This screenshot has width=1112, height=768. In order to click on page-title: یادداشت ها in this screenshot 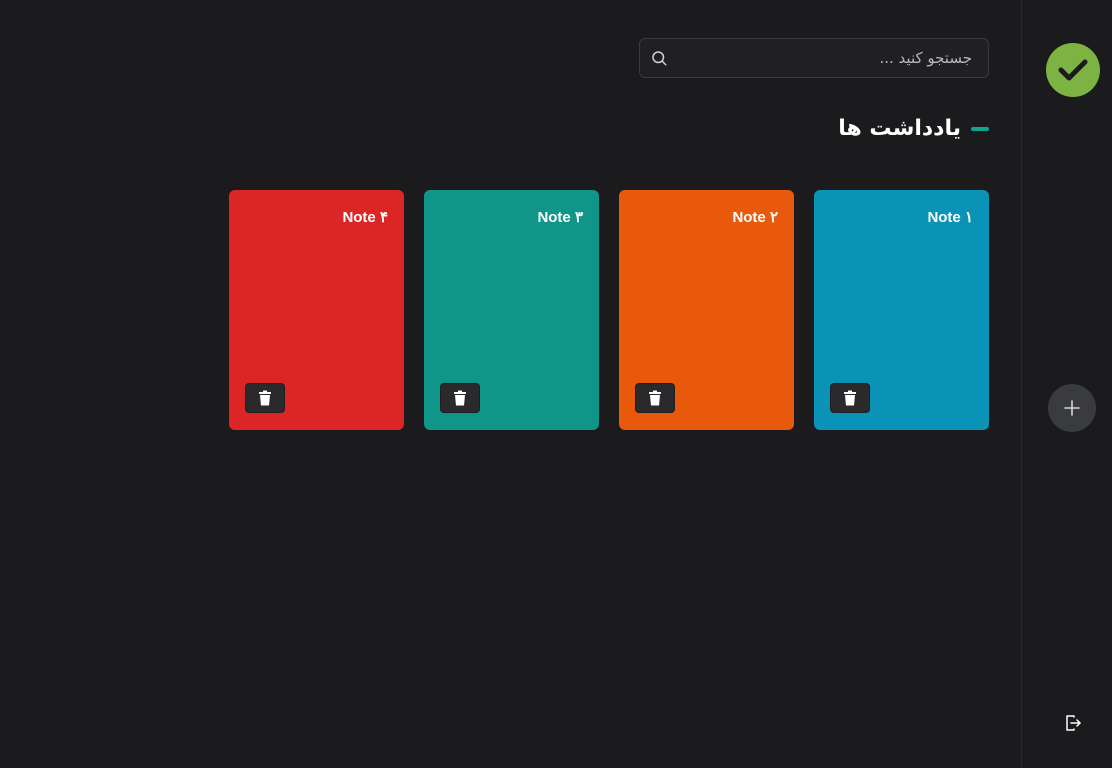, I will do `click(913, 128)`.